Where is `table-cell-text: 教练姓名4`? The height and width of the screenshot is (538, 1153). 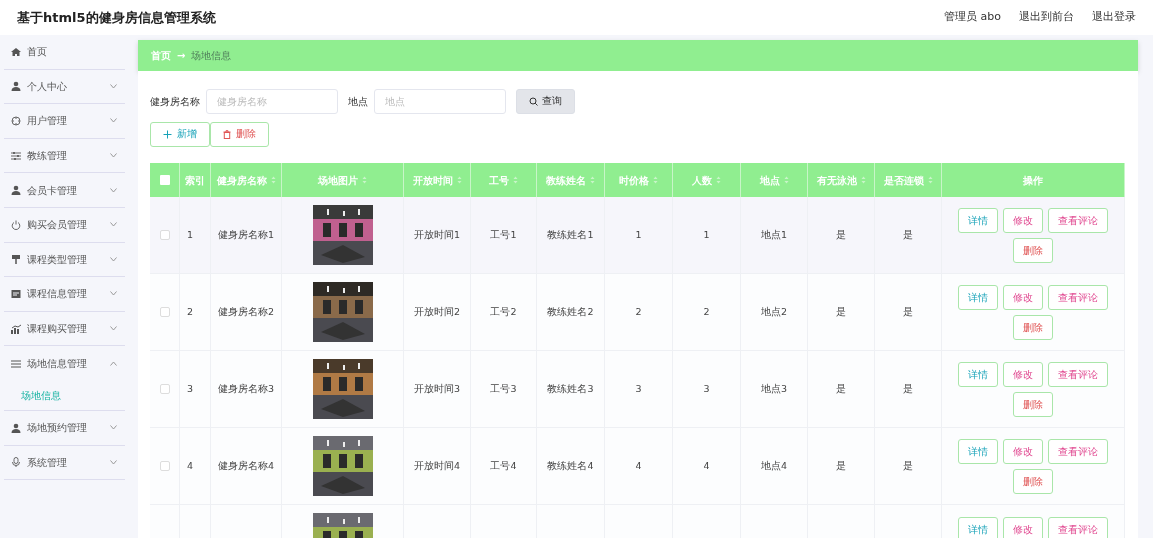 table-cell-text: 教练姓名4 is located at coordinates (570, 465).